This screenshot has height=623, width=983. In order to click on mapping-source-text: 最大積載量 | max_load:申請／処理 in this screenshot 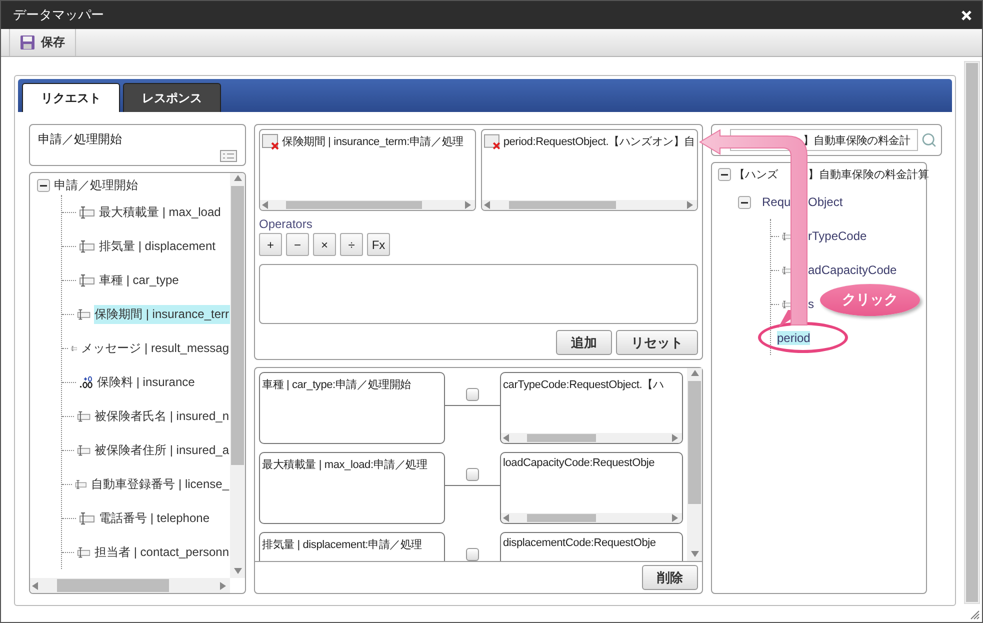, I will do `click(345, 465)`.